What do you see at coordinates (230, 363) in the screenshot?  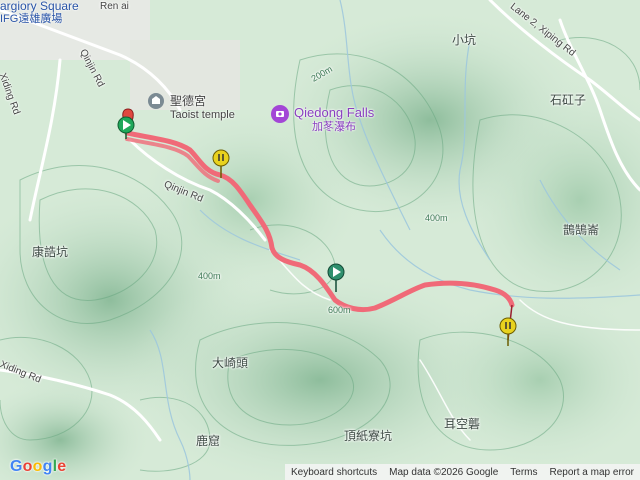 I see `place-label-daqi-tou: 大崎頭` at bounding box center [230, 363].